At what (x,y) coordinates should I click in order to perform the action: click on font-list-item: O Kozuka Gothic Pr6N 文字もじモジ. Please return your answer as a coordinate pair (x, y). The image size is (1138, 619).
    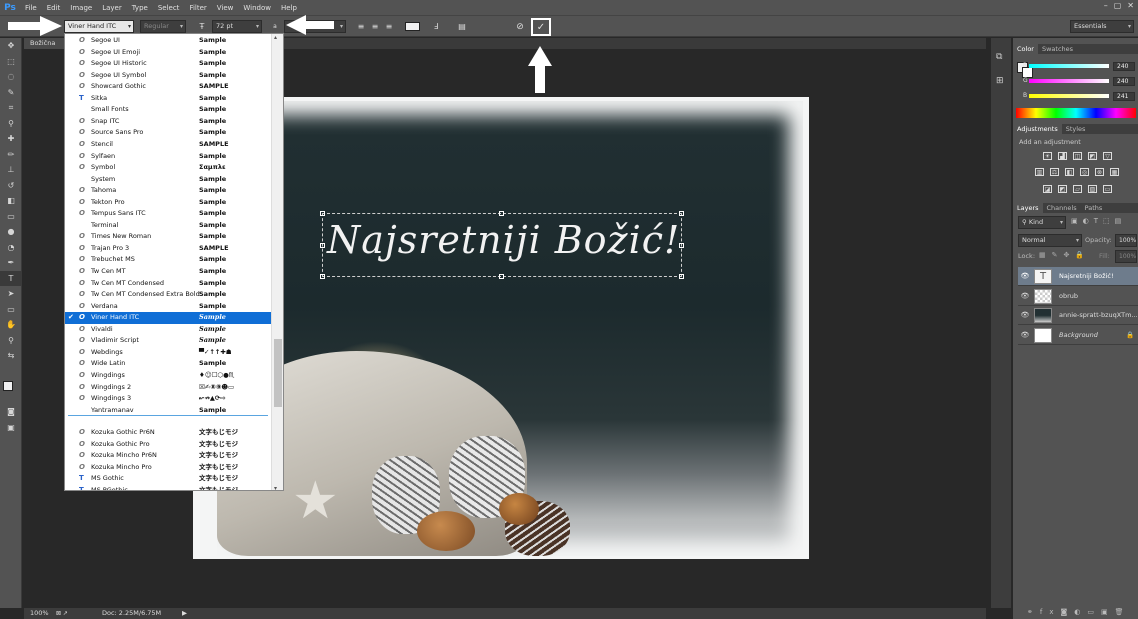
    Looking at the image, I should click on (168, 433).